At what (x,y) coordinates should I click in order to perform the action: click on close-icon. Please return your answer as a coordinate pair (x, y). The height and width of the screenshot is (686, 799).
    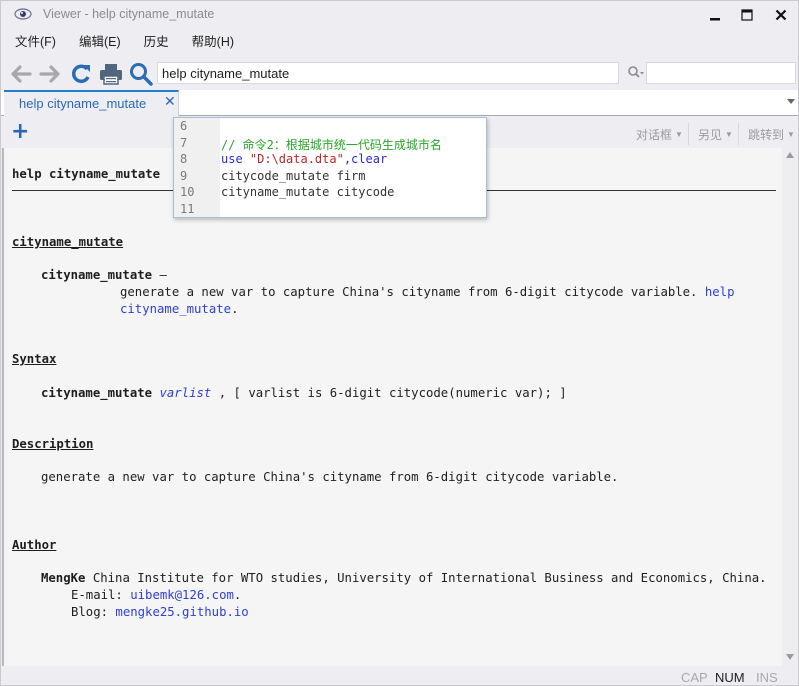
    Looking at the image, I should click on (781, 15).